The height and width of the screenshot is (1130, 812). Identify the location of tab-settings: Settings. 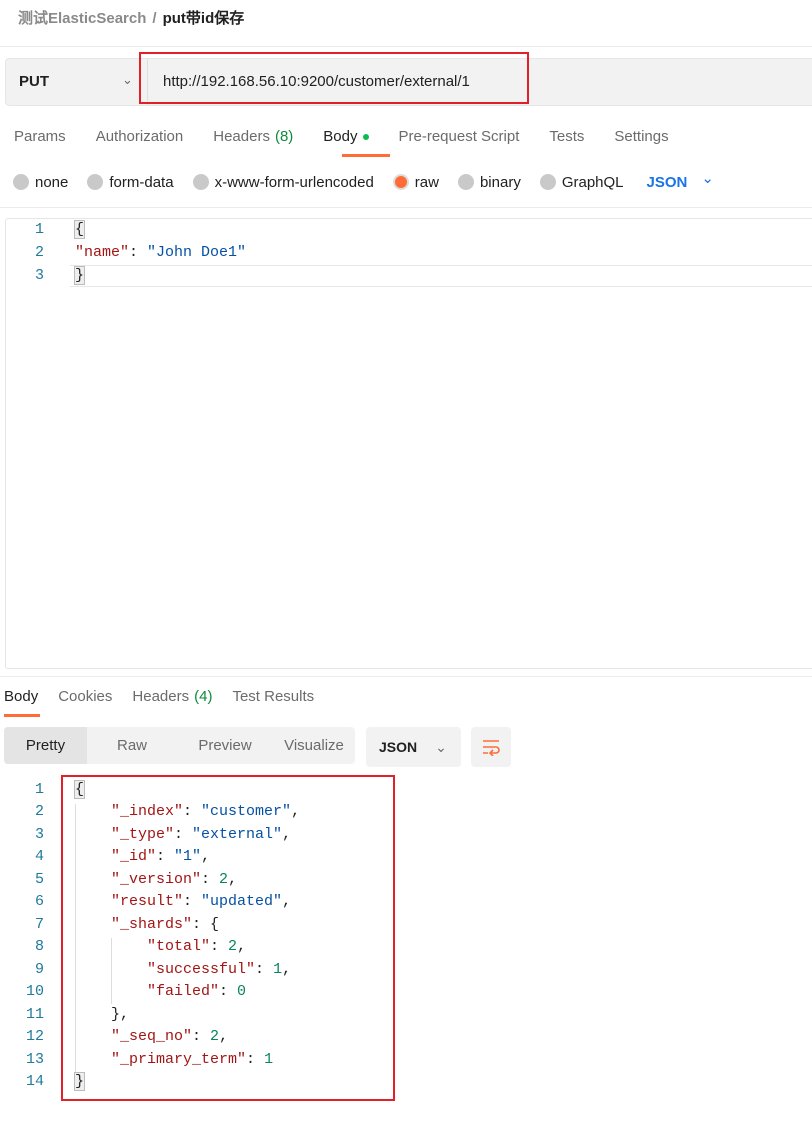
(641, 136).